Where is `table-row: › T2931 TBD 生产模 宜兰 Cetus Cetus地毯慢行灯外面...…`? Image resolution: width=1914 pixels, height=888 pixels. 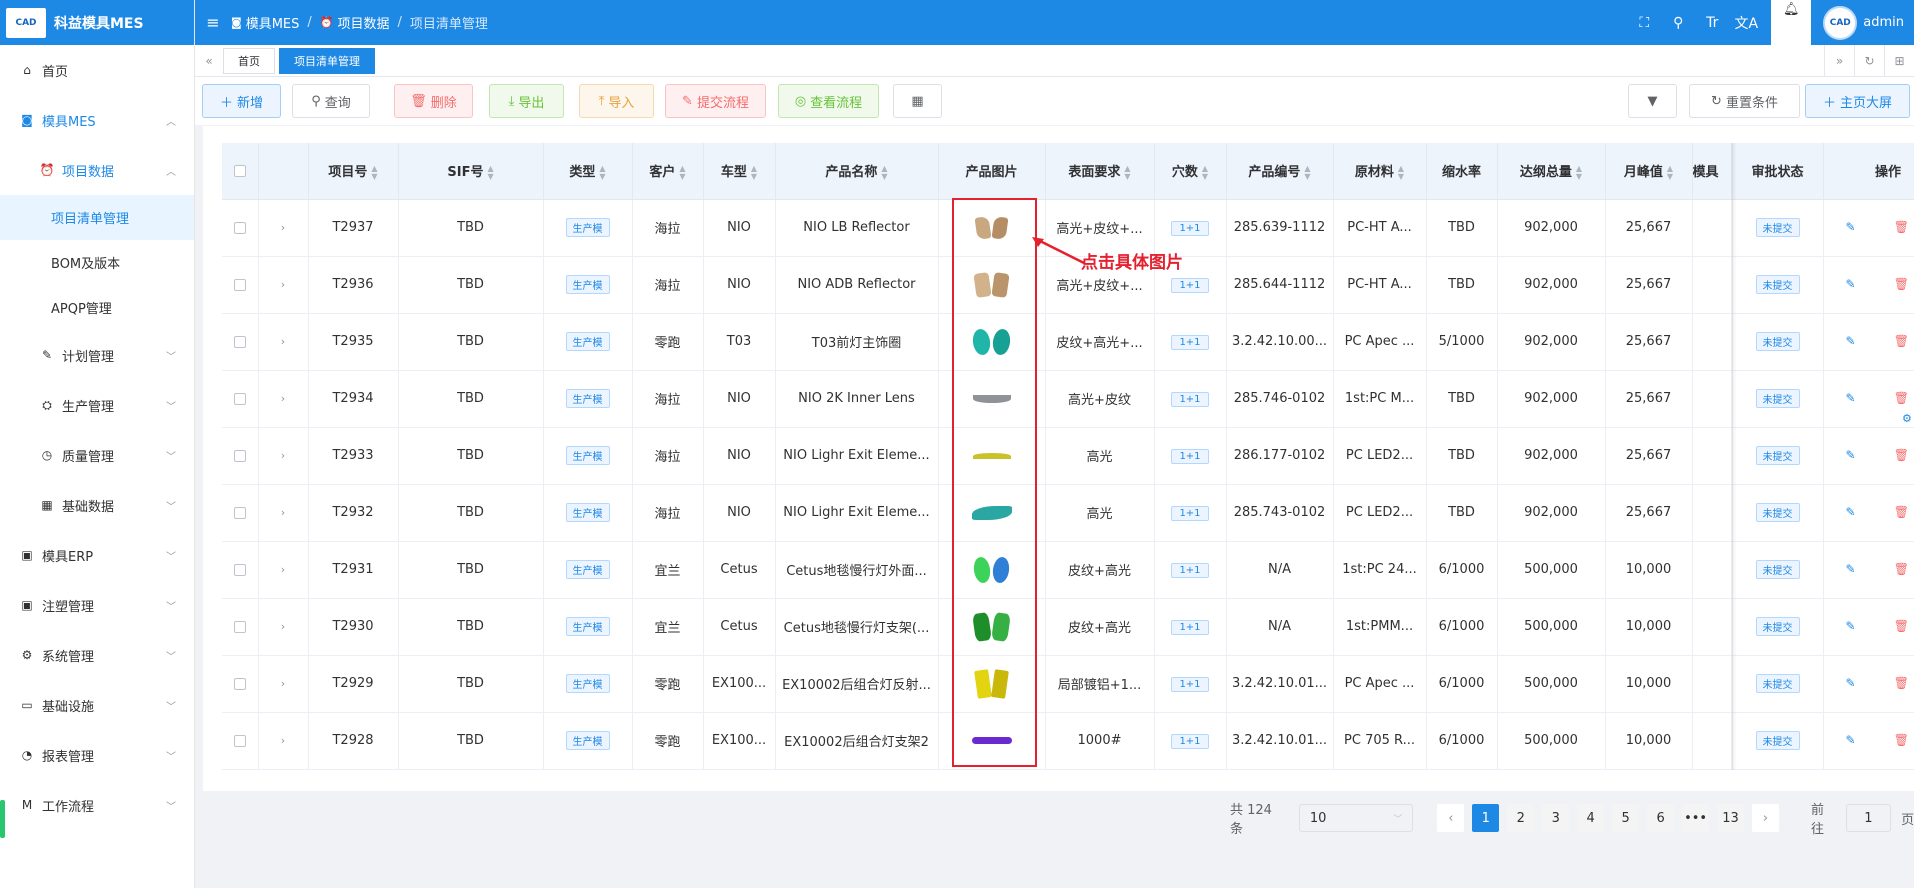
table-row: › T2931 TBD 生产模 宜兰 Cetus Cetus地毯慢行灯外面...… is located at coordinates (1068, 570).